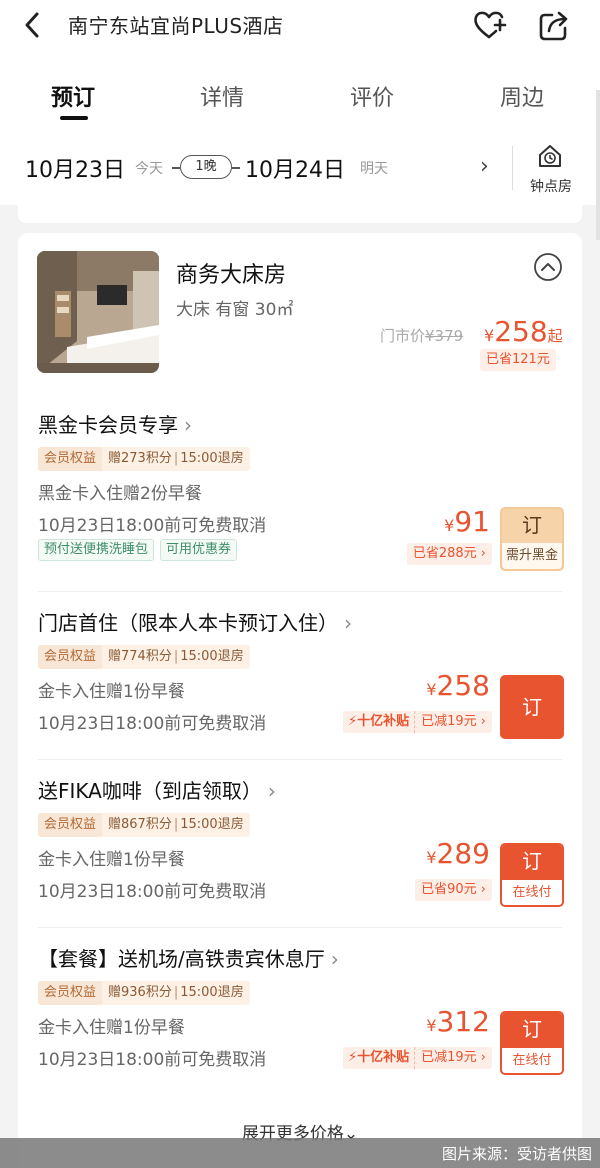 Image resolution: width=600 pixels, height=1168 pixels. I want to click on collapse-button, so click(548, 267).